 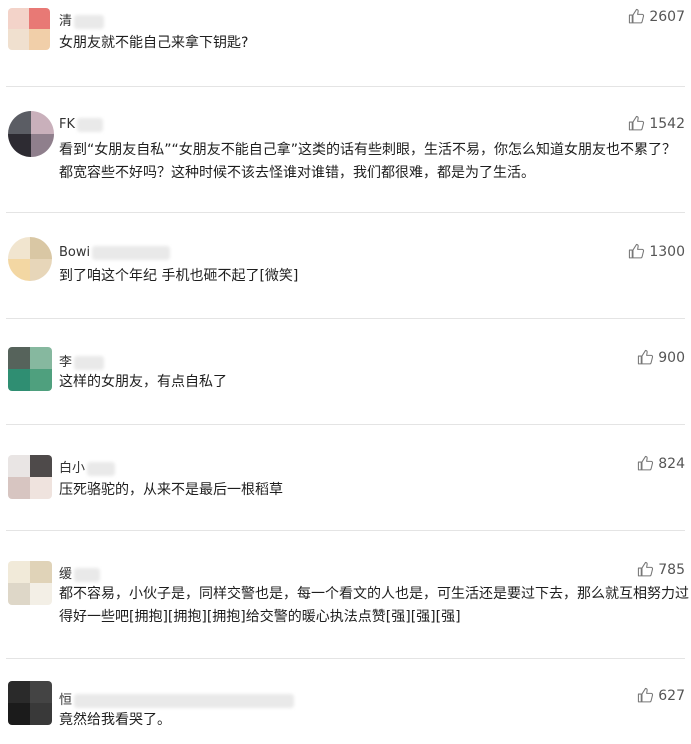 What do you see at coordinates (345, 43) in the screenshot?
I see `comment-item: 清 2607 女朋友就不能自己来拿下钥匙?` at bounding box center [345, 43].